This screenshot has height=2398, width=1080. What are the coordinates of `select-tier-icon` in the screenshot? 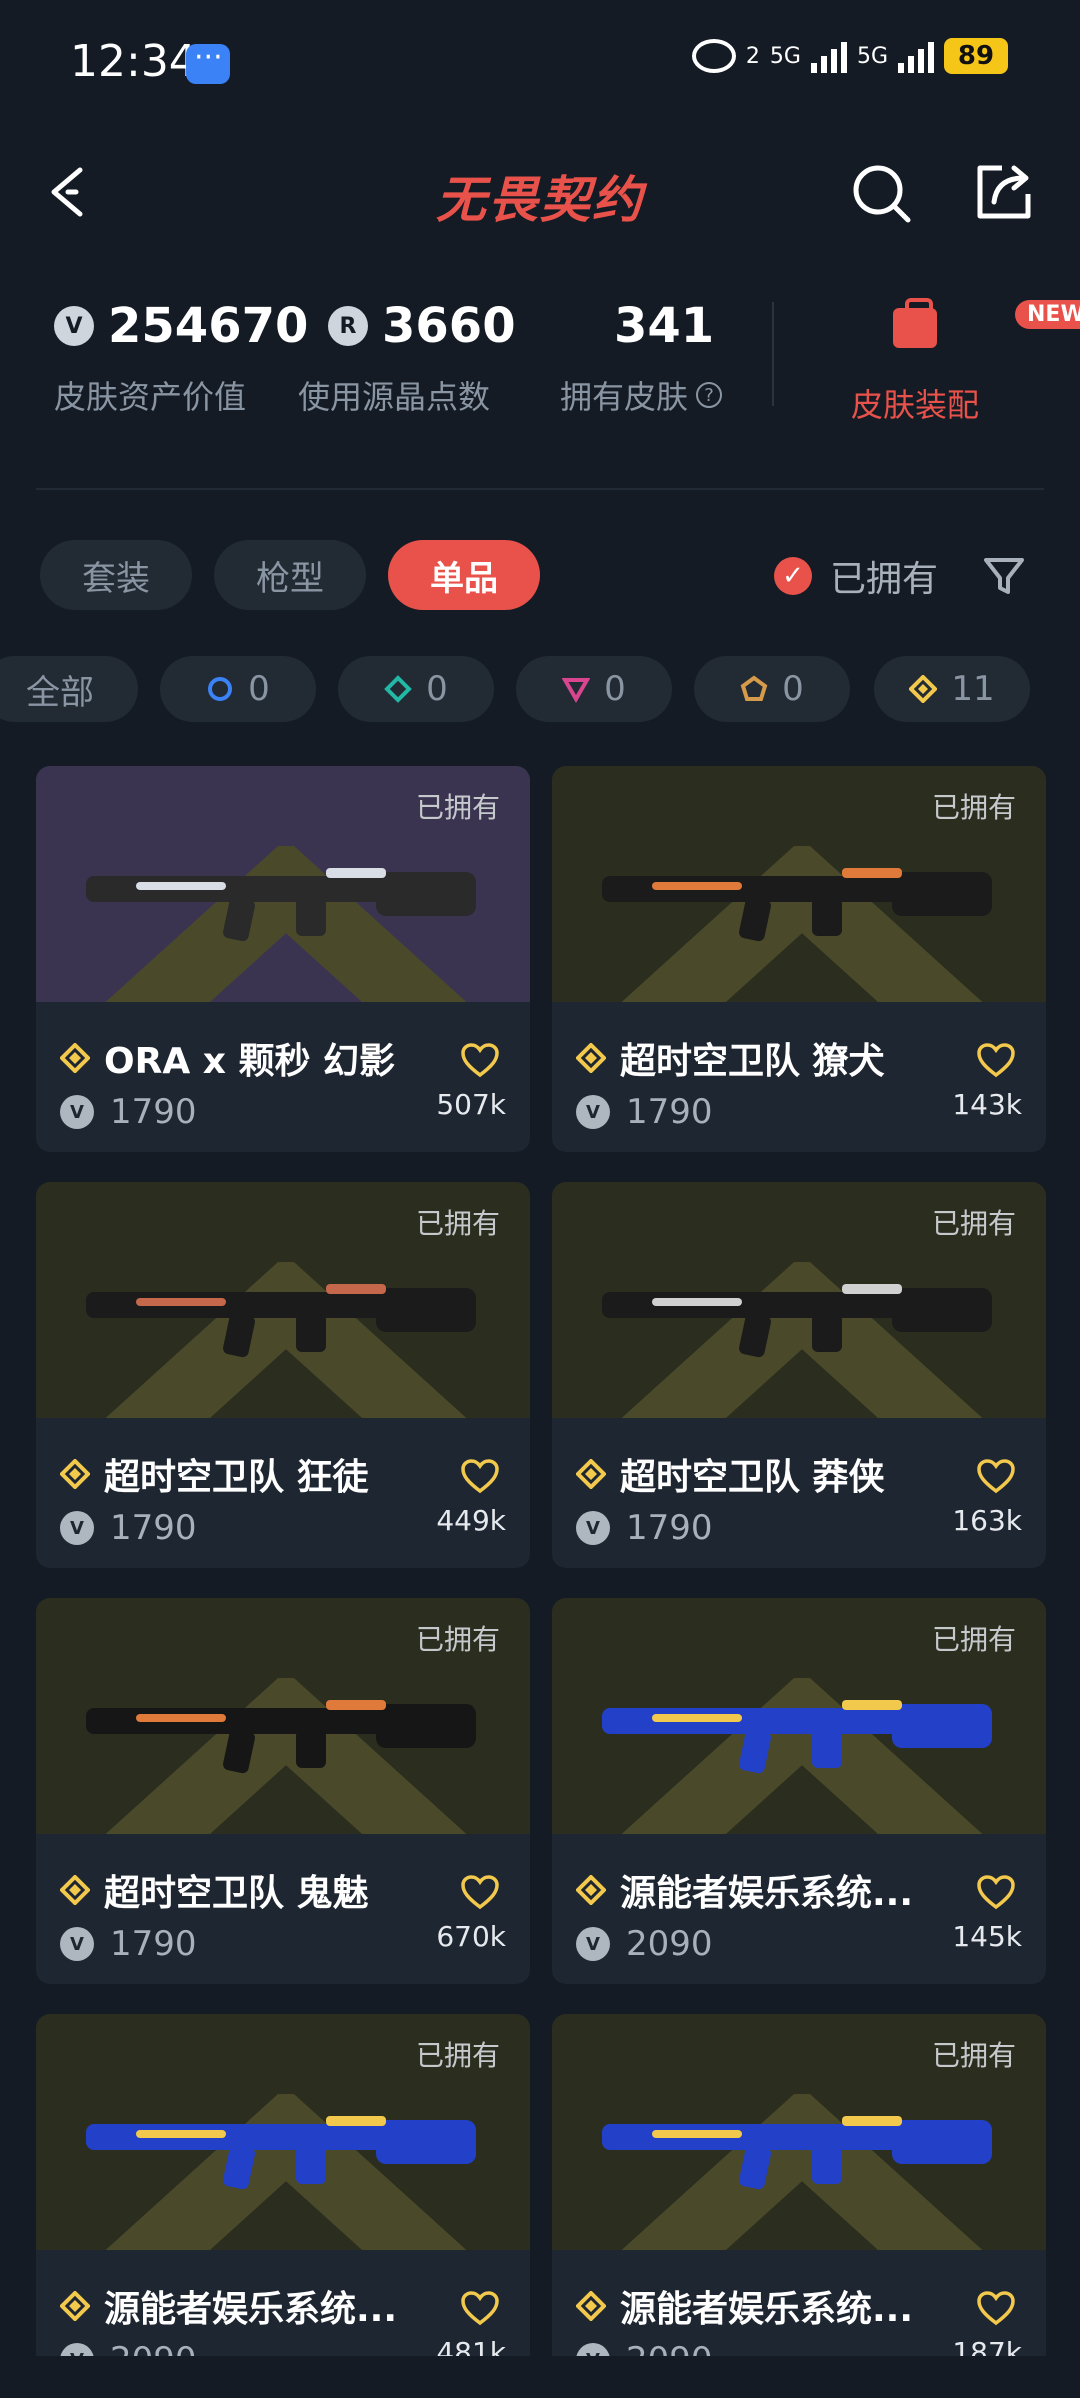 It's located at (220, 689).